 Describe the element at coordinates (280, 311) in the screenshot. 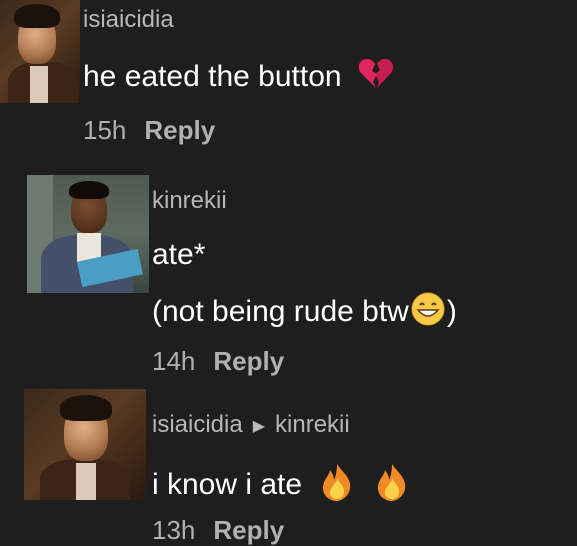

I see `comment-text-content: (not being rude btw` at that location.